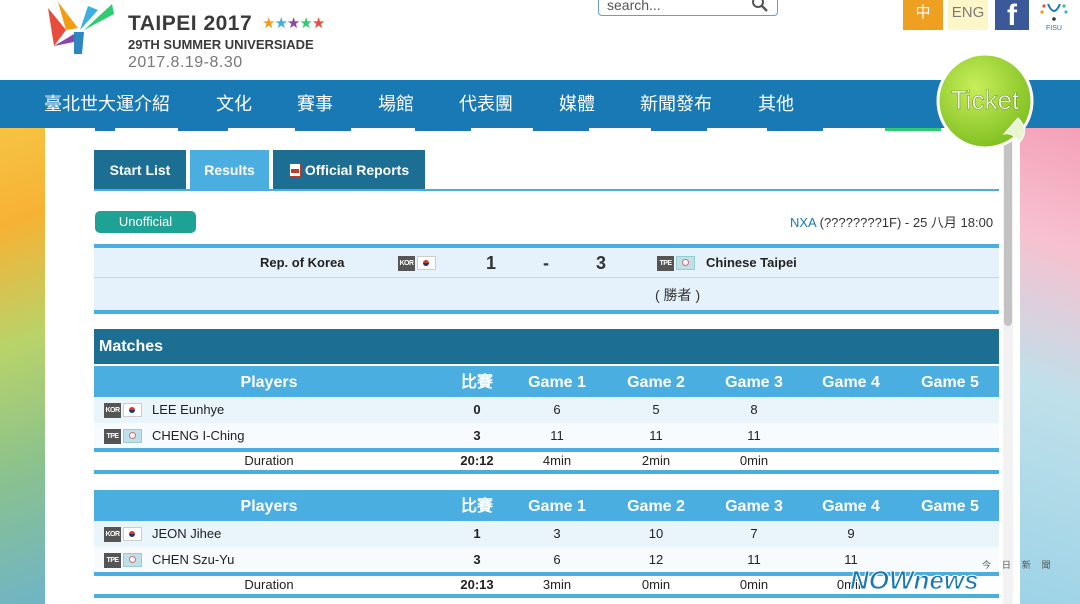  Describe the element at coordinates (968, 15) in the screenshot. I see `lang-en-button: ENG` at that location.